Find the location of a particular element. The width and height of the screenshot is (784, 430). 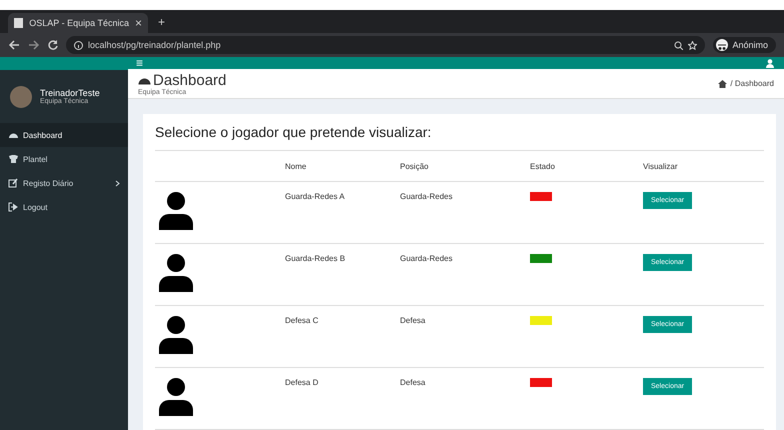

sidebar-item: Plantel is located at coordinates (64, 159).